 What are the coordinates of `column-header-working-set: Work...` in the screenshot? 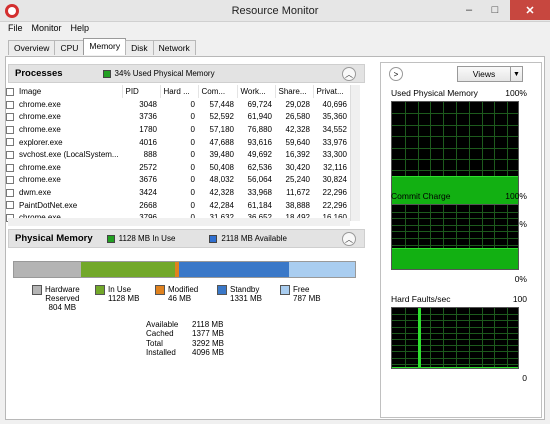 It's located at (256, 91).